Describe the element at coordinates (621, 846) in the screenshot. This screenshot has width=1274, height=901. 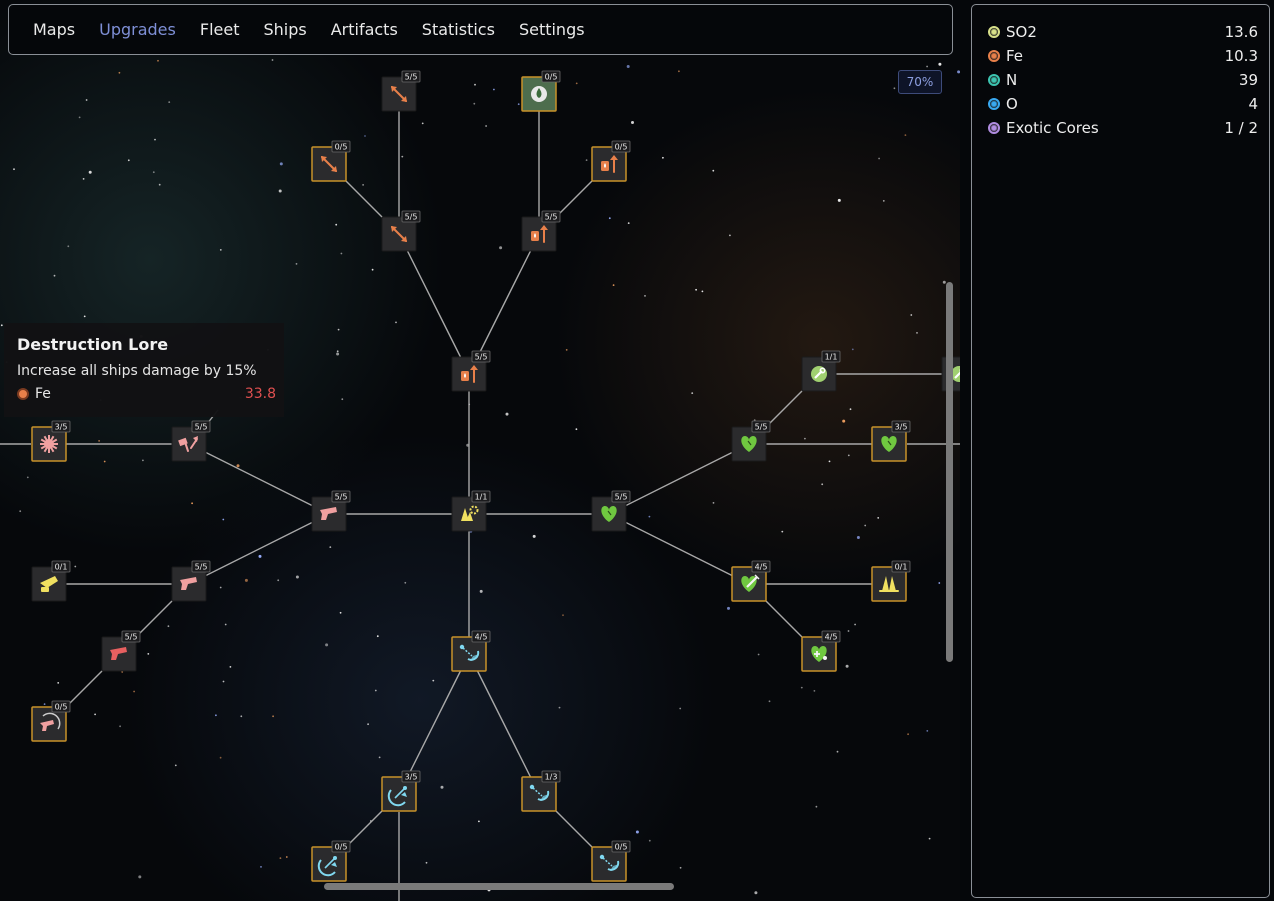
I see `upgrade-level-label: 0/5` at that location.